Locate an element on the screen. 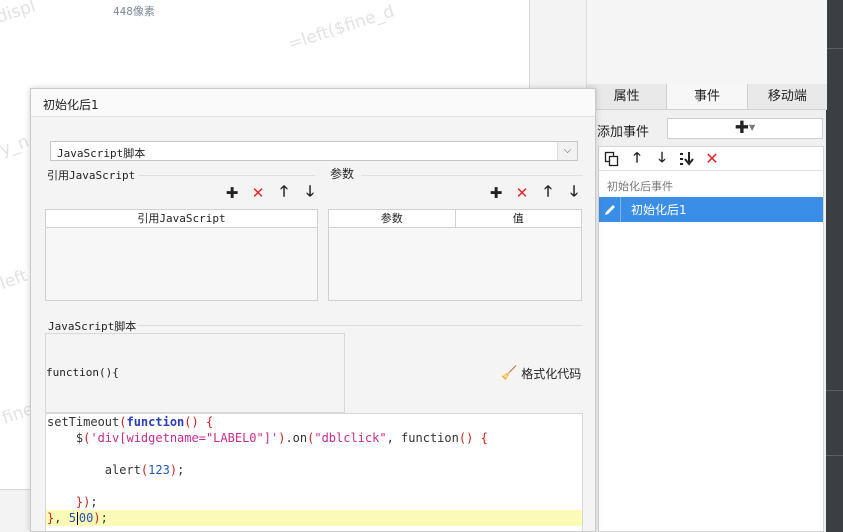 The width and height of the screenshot is (843, 532). params-section-label: 参数 is located at coordinates (342, 174).